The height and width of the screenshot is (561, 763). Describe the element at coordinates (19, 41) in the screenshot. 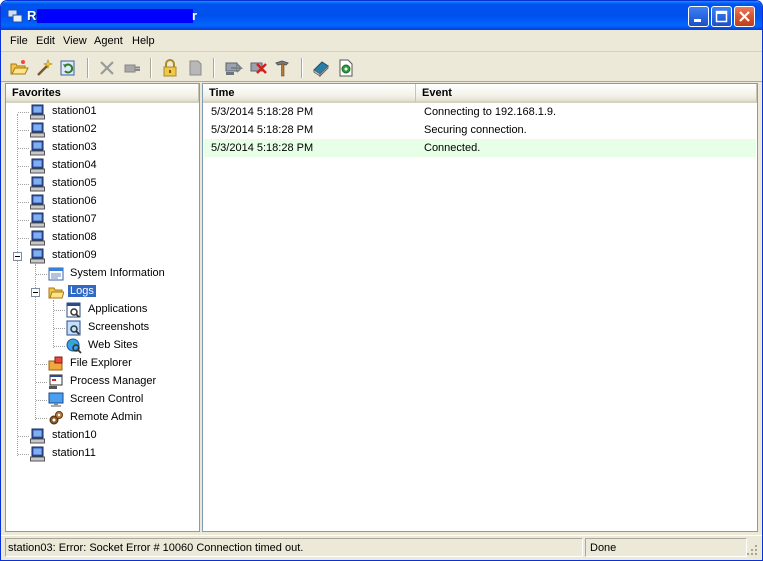

I see `menu-file: File` at that location.